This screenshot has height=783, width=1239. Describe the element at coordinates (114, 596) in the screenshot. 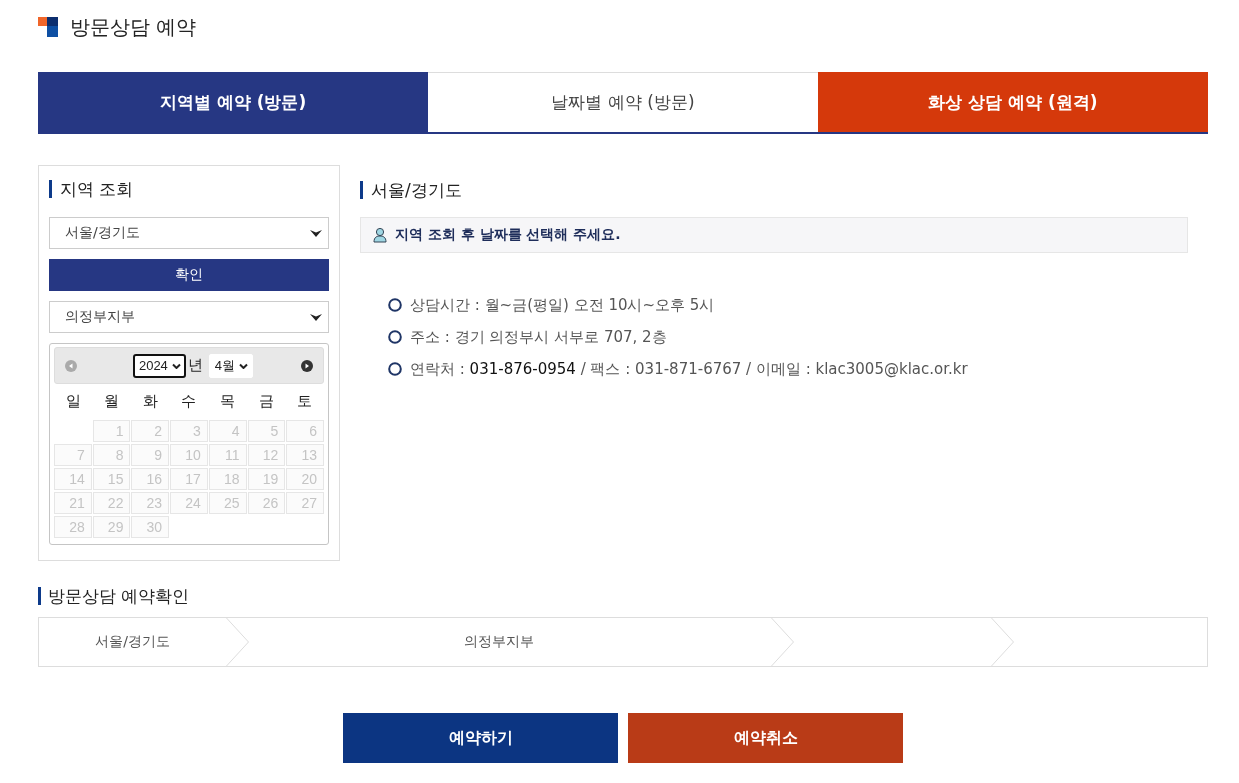

I see `section-heading: 방문상담 예약확인` at that location.